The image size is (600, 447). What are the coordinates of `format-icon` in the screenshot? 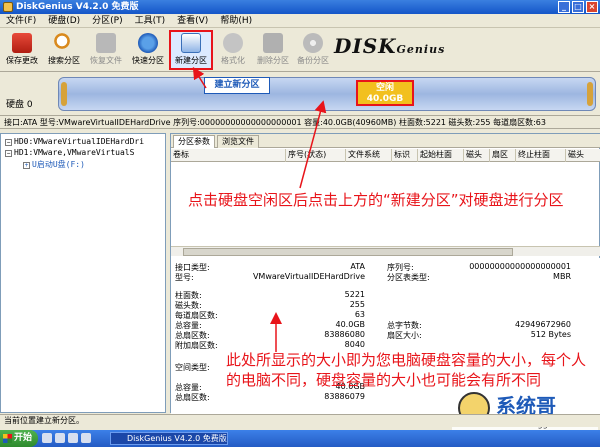 It's located at (233, 43).